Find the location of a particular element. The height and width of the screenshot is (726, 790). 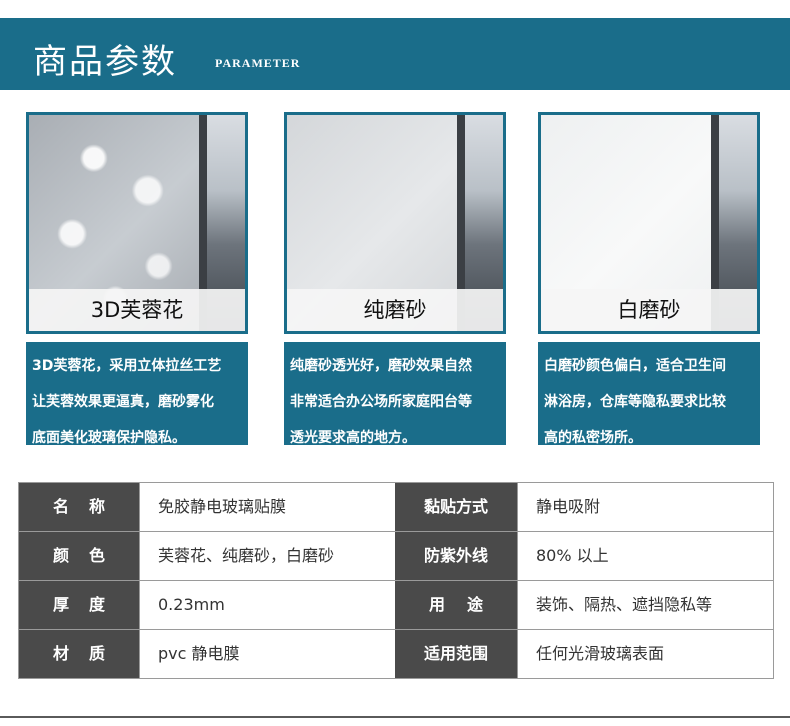

row-value: 任何光滑玻璃表面 is located at coordinates (645, 654).